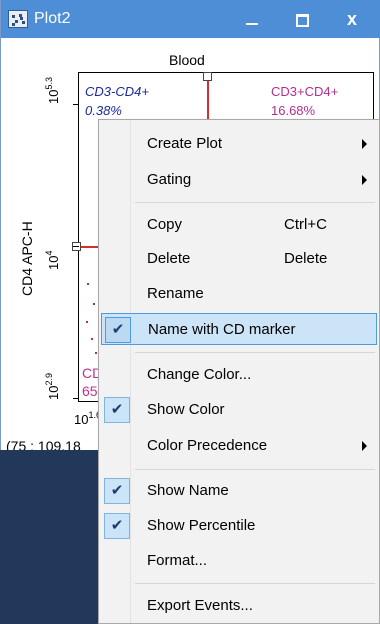 This screenshot has height=624, width=380. I want to click on menu-item-shortcut: Delete, so click(306, 258).